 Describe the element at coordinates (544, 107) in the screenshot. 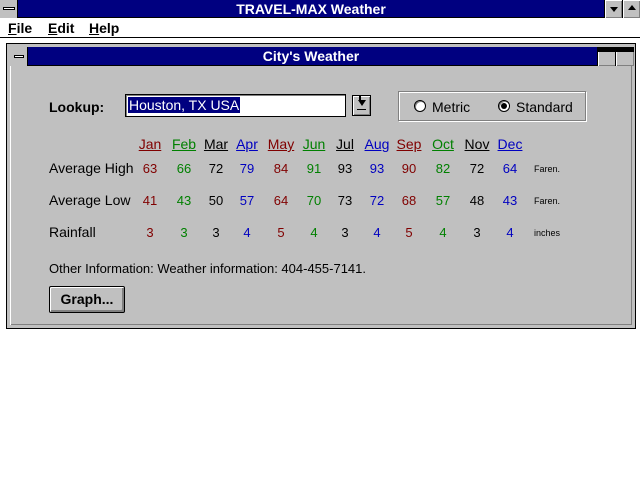

I see `standard-label: Standard` at that location.